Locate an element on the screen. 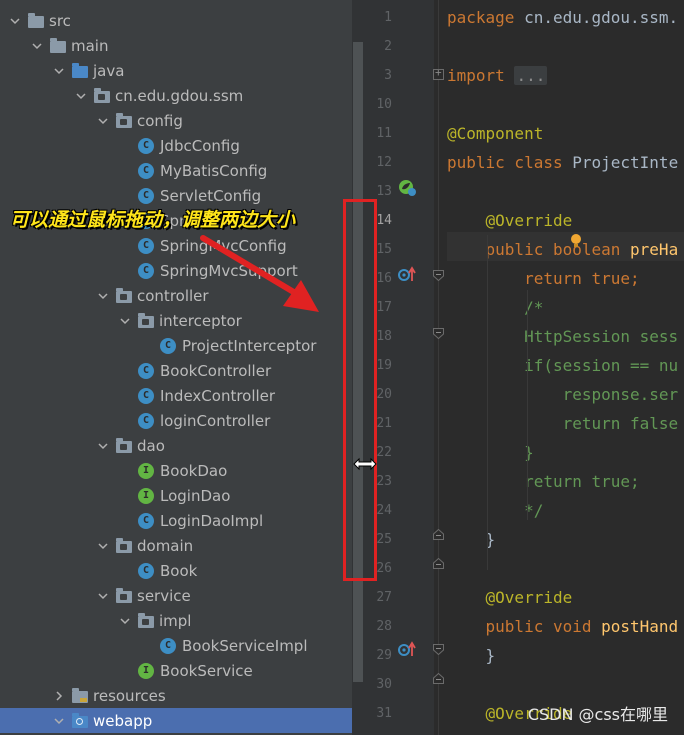  tree-item: C Book is located at coordinates (176, 570).